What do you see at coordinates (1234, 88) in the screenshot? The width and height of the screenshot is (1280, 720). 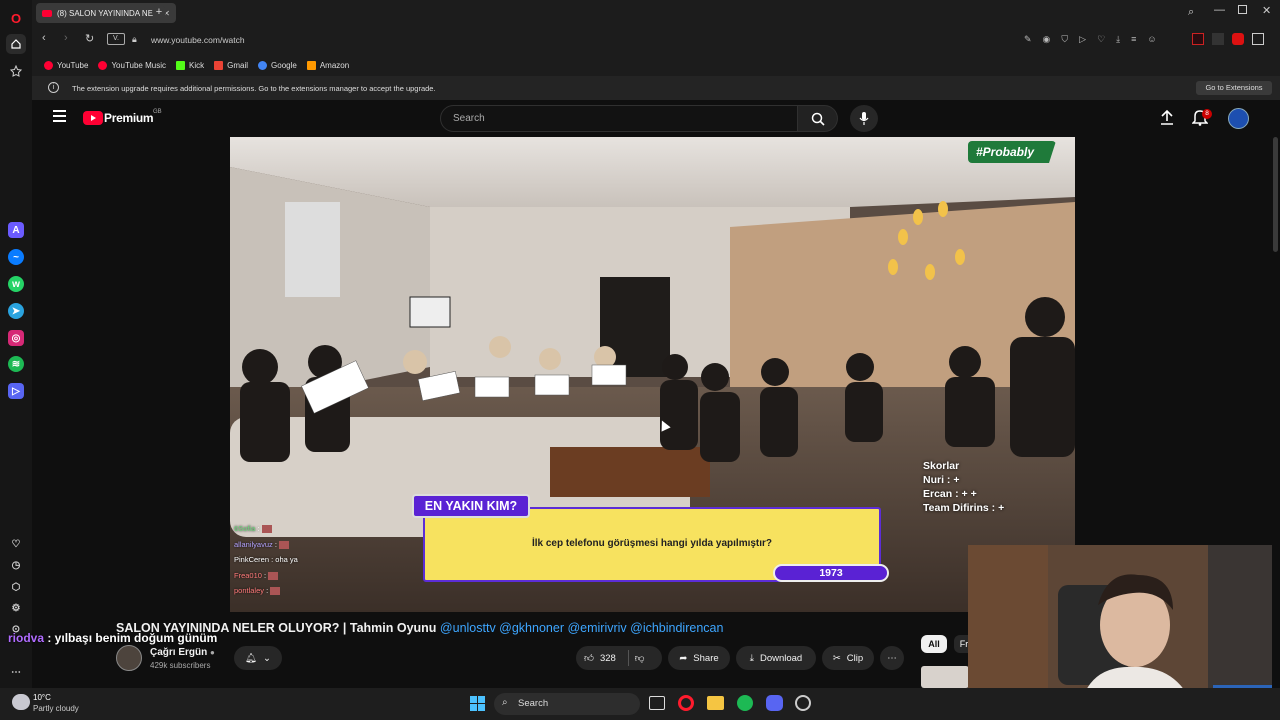 I see `go-to-extensions-button: Go to Extensions` at bounding box center [1234, 88].